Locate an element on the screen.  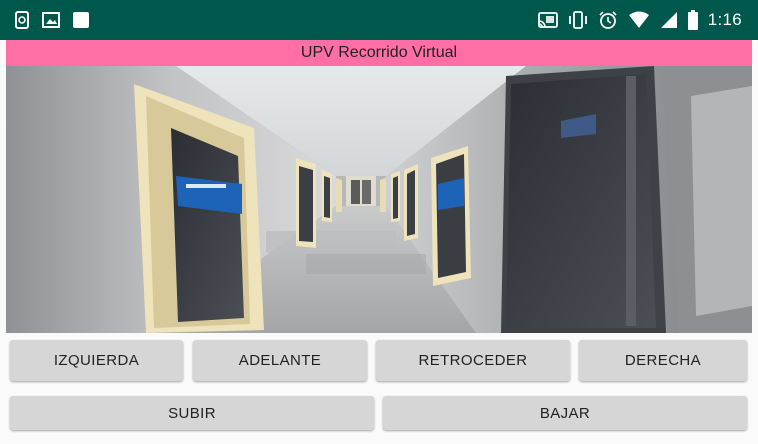
image-icon is located at coordinates (51, 20).